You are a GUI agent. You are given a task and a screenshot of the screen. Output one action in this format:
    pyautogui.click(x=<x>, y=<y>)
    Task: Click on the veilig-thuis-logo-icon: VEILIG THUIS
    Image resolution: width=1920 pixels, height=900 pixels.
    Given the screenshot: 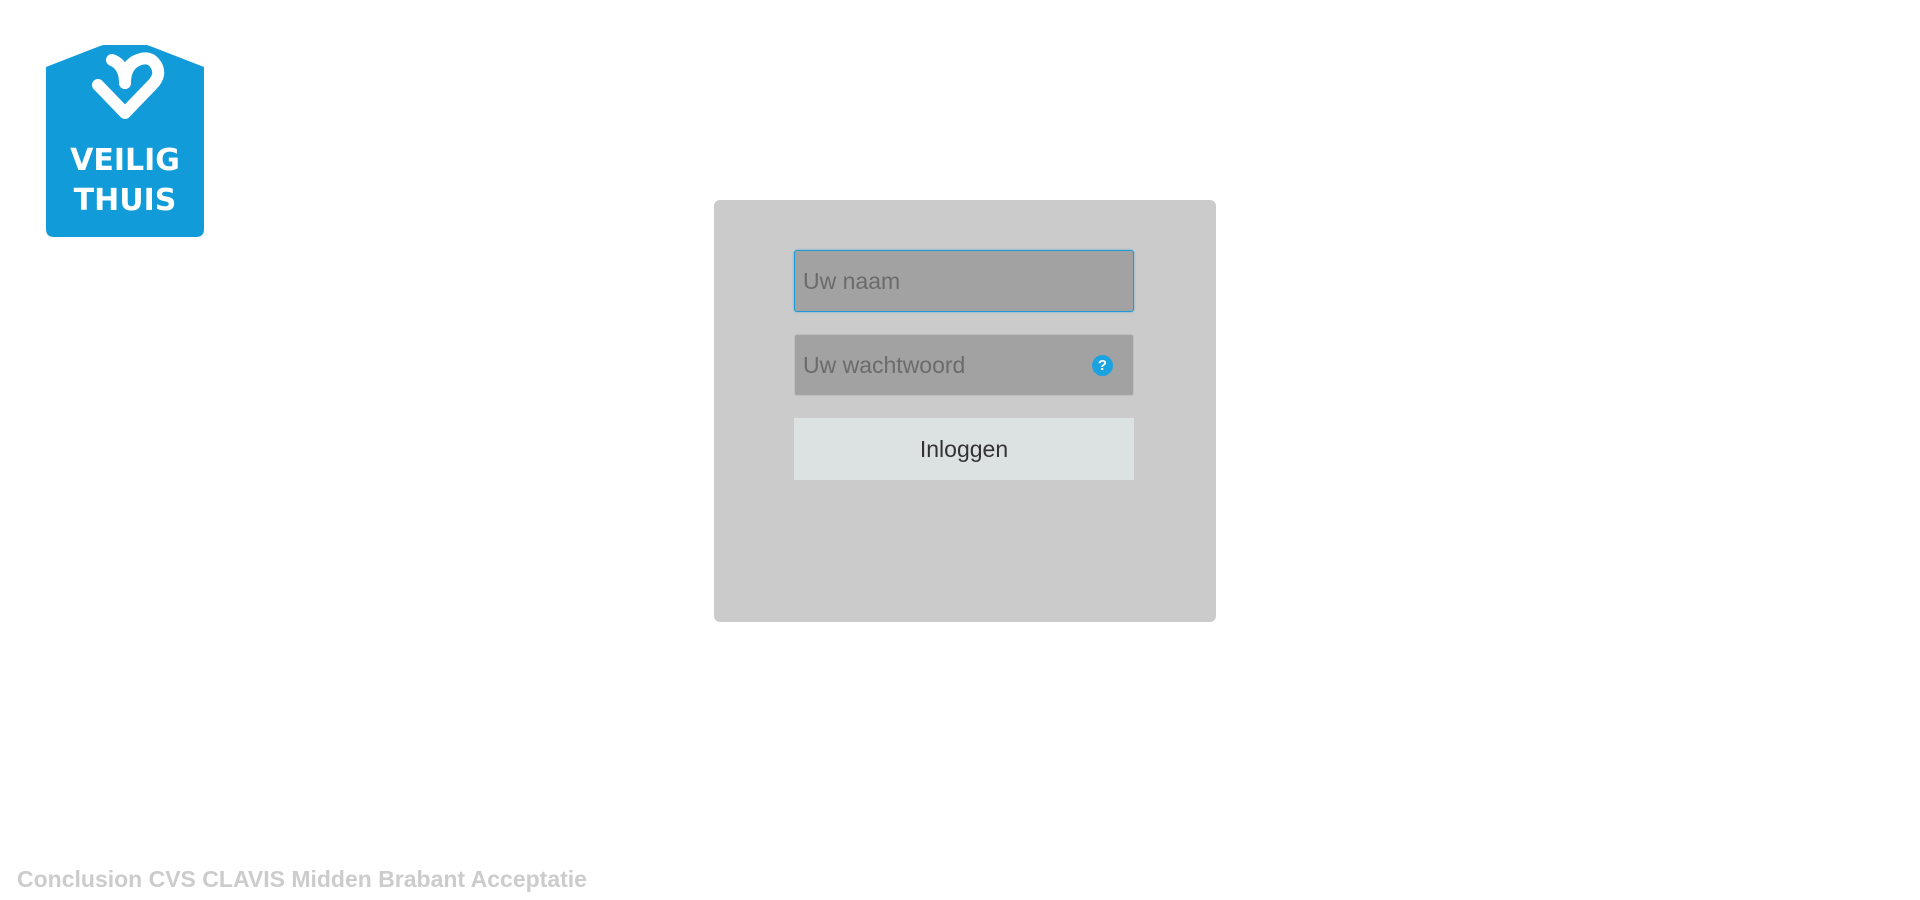 What is the action you would take?
    pyautogui.click(x=125, y=139)
    